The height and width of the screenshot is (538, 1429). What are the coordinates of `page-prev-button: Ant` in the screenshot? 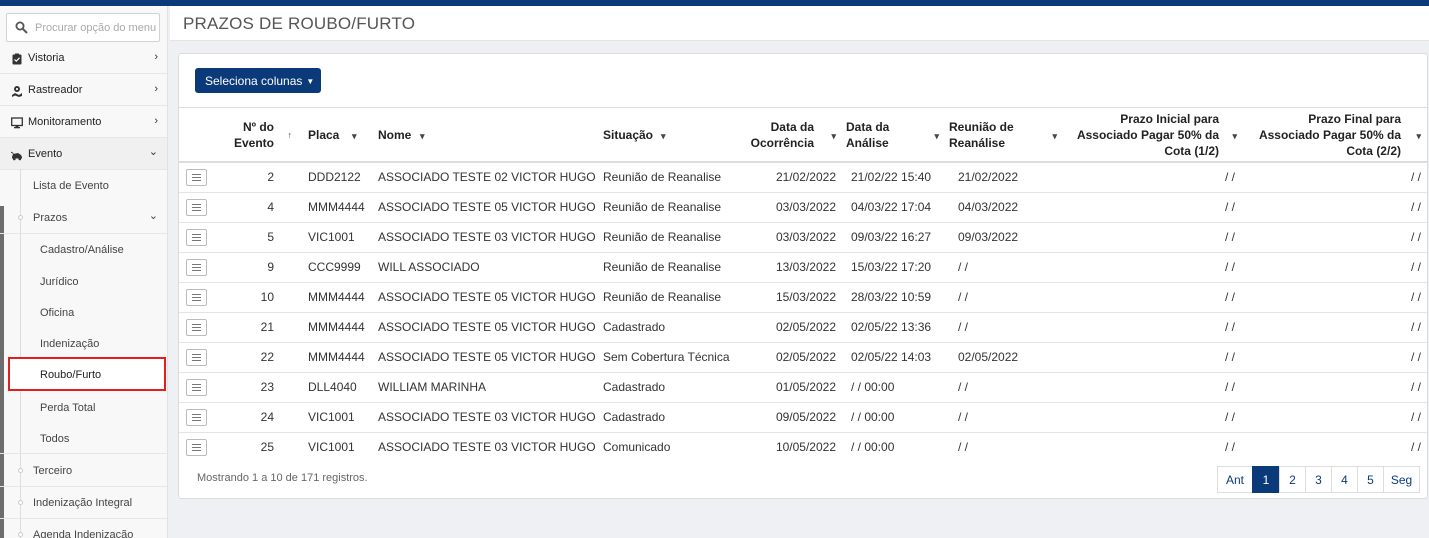 It's located at (1235, 479).